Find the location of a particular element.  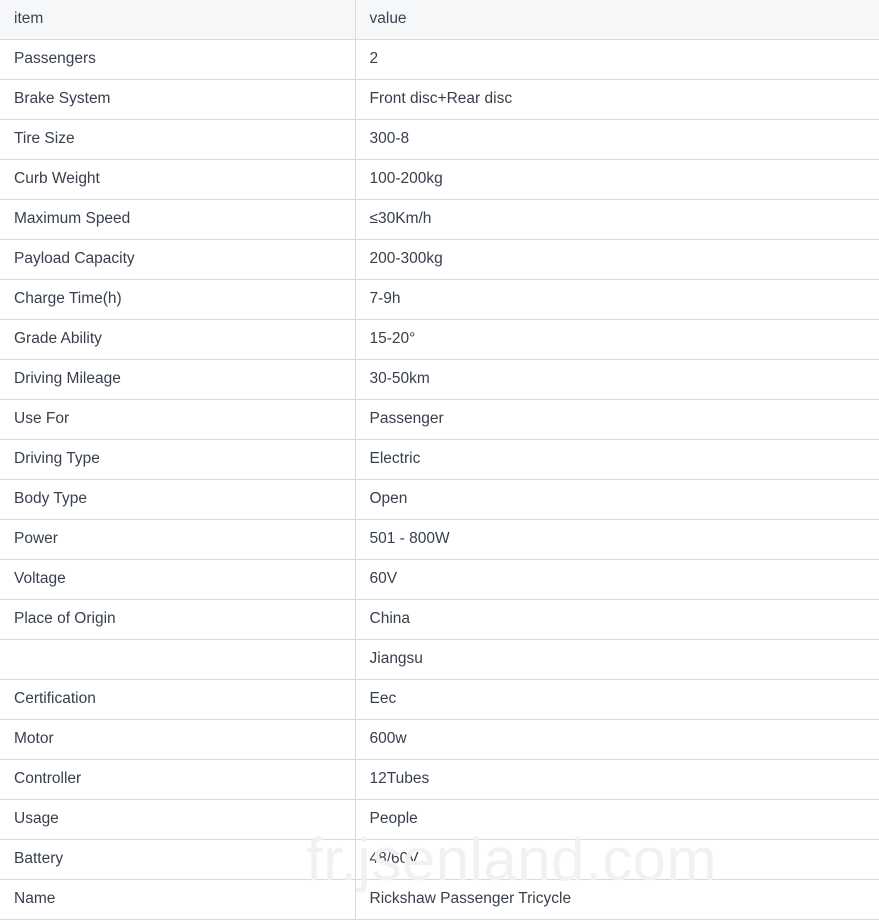

table-row: Maximum Speed ≤30Km/h is located at coordinates (439, 219).